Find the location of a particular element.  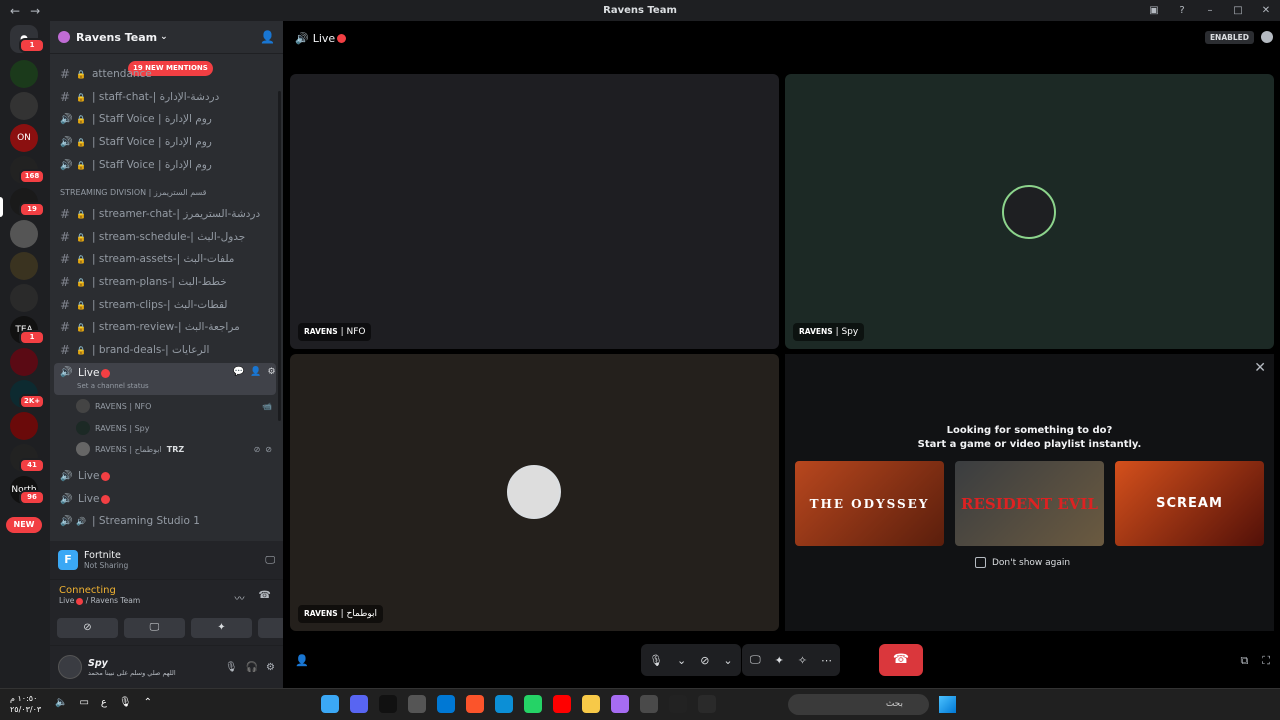

volume-icon: 🔈 is located at coordinates (61, 702).